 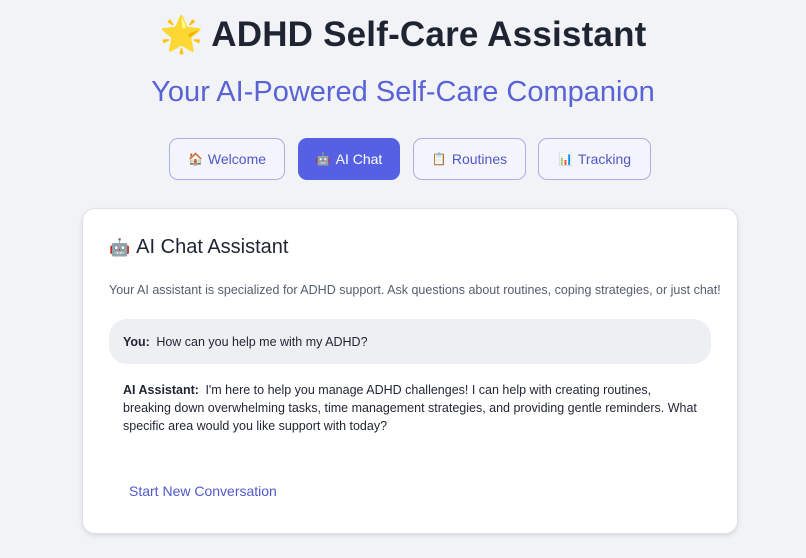 I want to click on user-message: You: How can you help me with my ADHD?, so click(x=410, y=341).